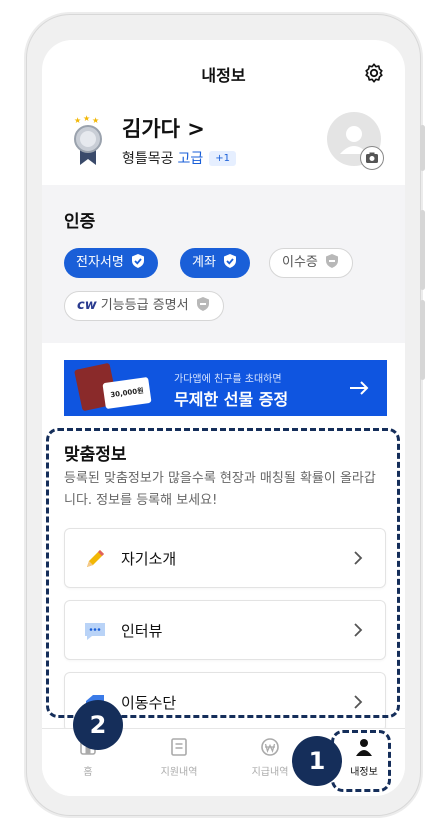 Image resolution: width=448 pixels, height=834 pixels. What do you see at coordinates (359, 388) in the screenshot?
I see `arrow-right-icon` at bounding box center [359, 388].